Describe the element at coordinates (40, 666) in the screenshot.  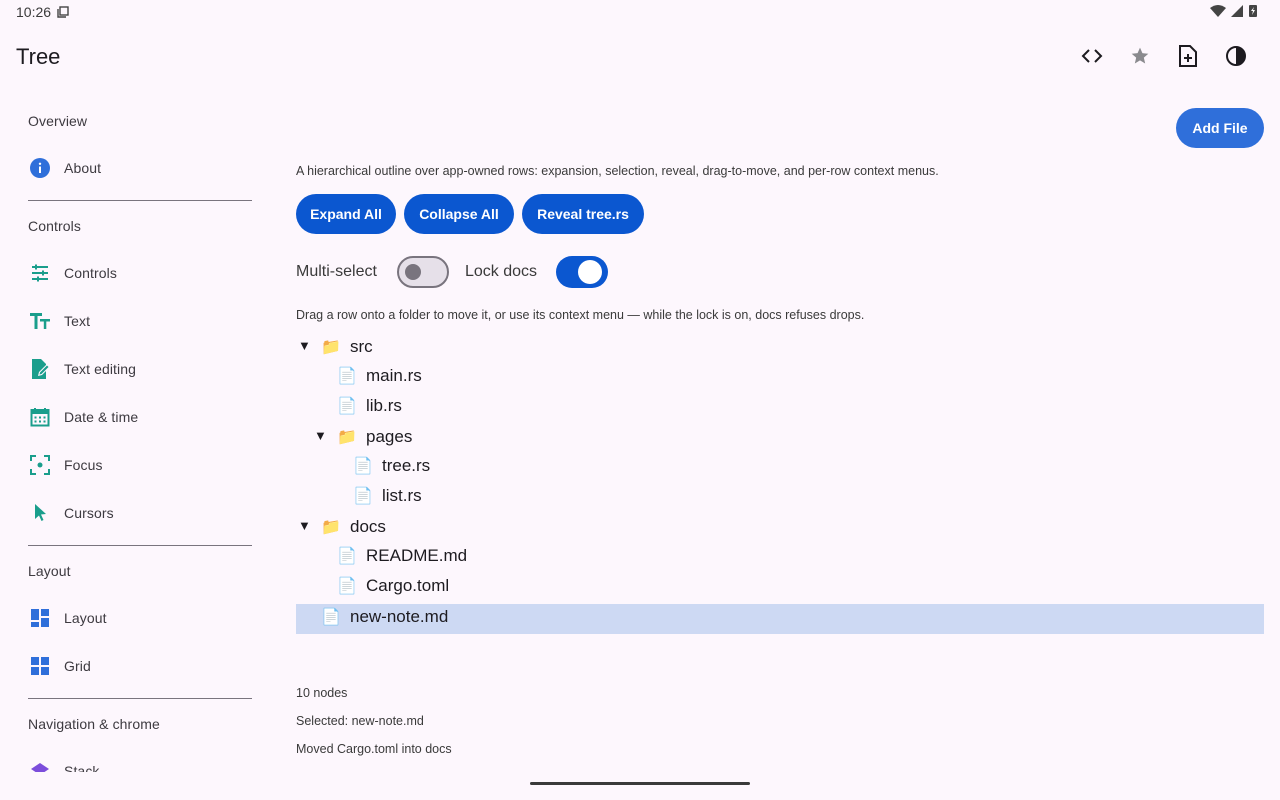
I see `grid-icon` at that location.